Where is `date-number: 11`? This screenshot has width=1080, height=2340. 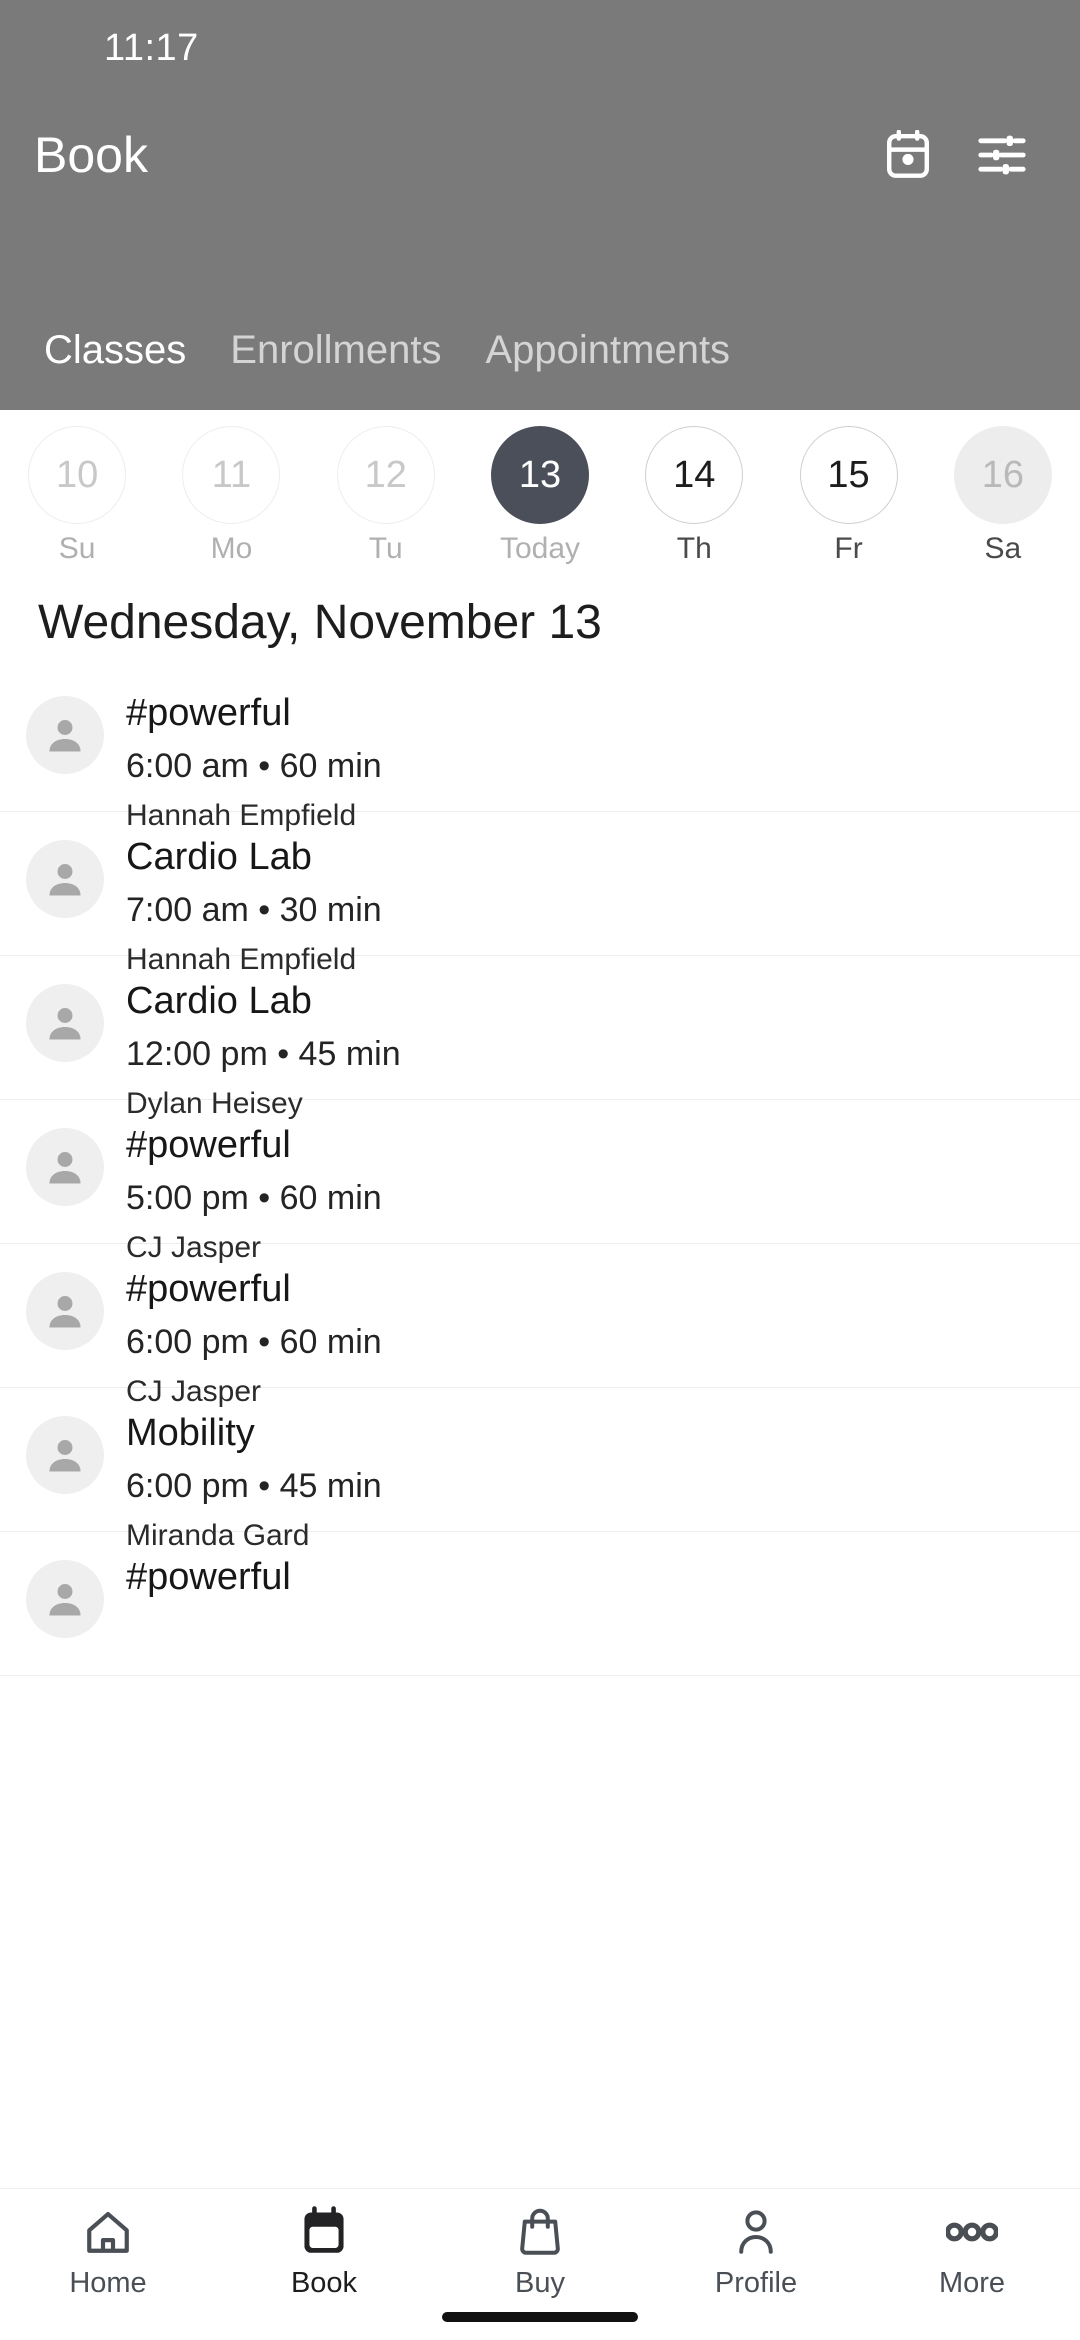
date-number: 11 is located at coordinates (231, 475).